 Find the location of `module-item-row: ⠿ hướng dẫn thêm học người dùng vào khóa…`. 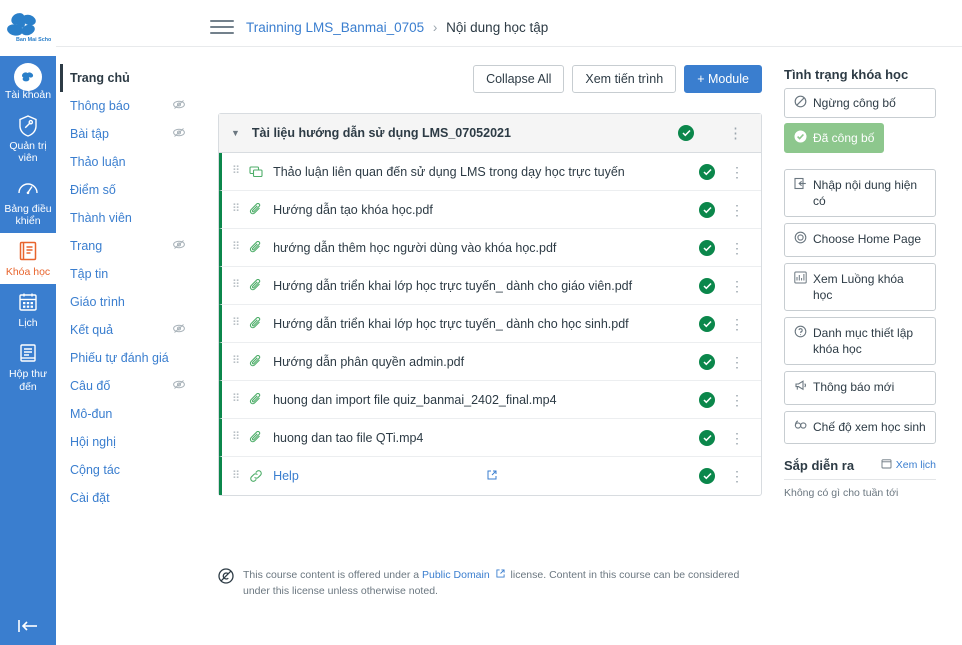

module-item-row: ⠿ hướng dẫn thêm học người dùng vào khóa… is located at coordinates (490, 248).